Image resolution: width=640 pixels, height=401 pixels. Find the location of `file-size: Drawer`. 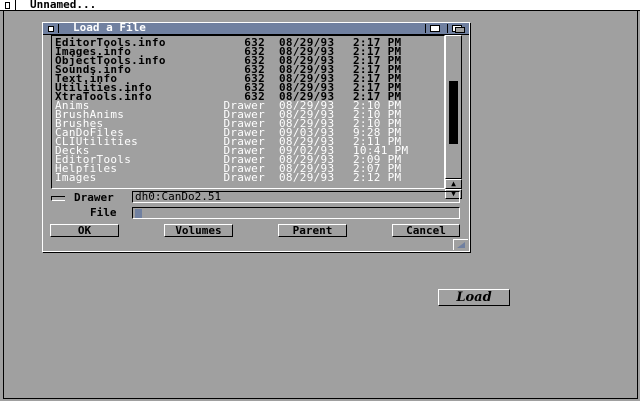

file-size: Drawer is located at coordinates (244, 177).